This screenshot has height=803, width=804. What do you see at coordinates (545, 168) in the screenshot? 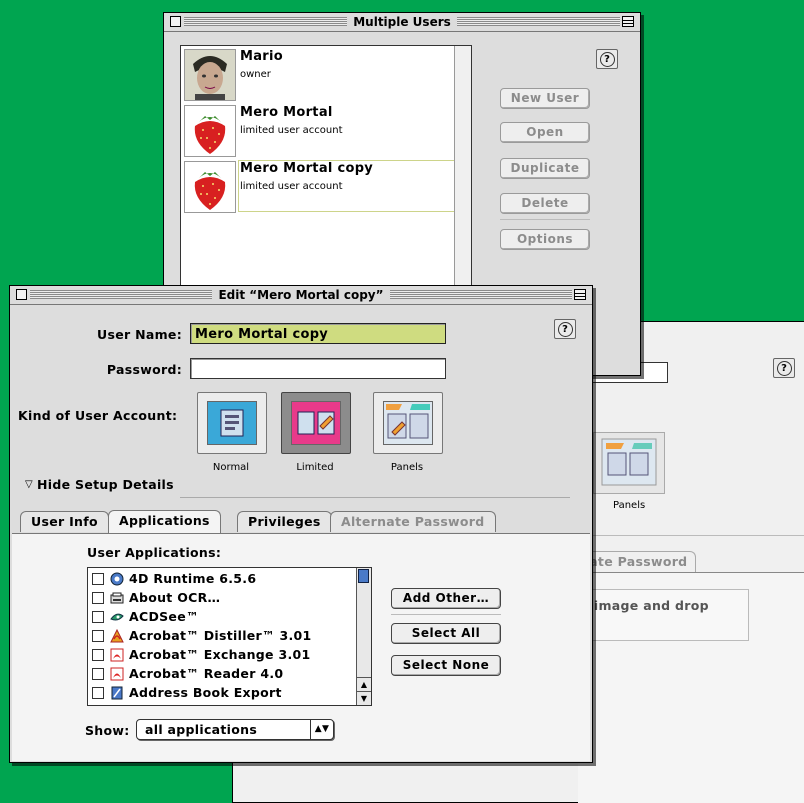
I see `duplicate-button: Duplicate` at bounding box center [545, 168].